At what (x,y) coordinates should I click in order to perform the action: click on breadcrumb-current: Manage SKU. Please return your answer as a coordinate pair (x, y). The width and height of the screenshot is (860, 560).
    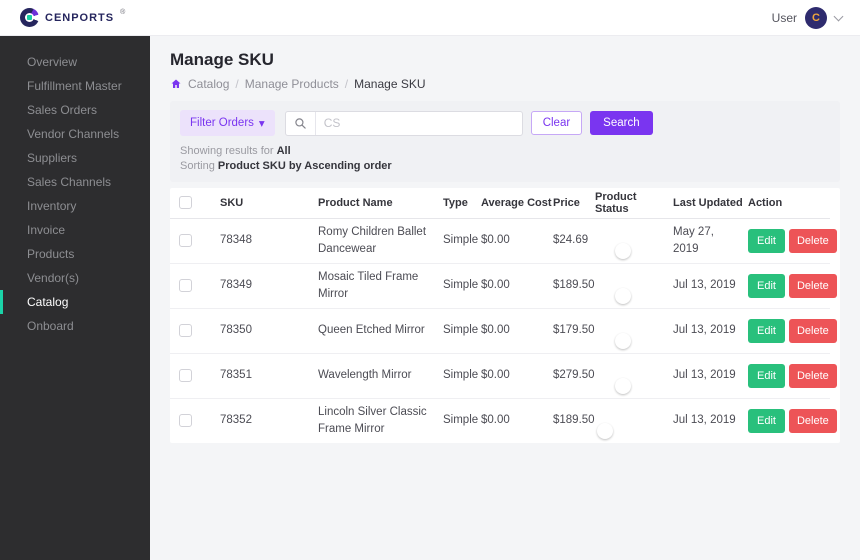
    Looking at the image, I should click on (390, 84).